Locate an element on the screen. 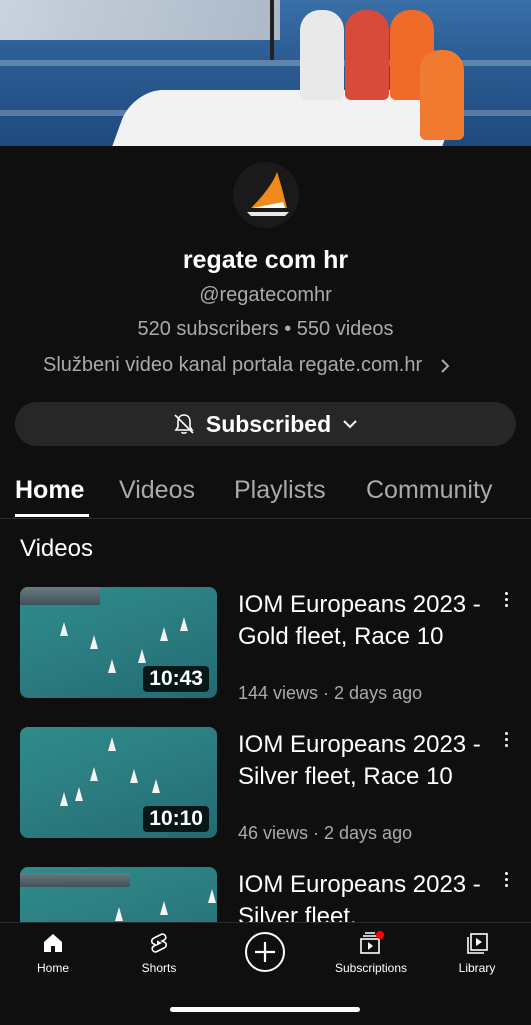  tab-playlists: Playlists is located at coordinates (280, 490).